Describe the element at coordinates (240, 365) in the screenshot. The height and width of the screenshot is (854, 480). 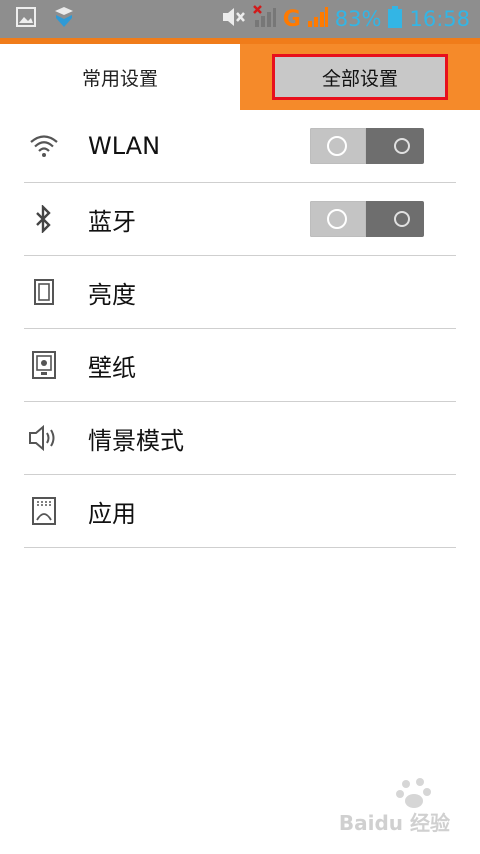
I see `settings-item-wallpaper: 壁纸` at that location.